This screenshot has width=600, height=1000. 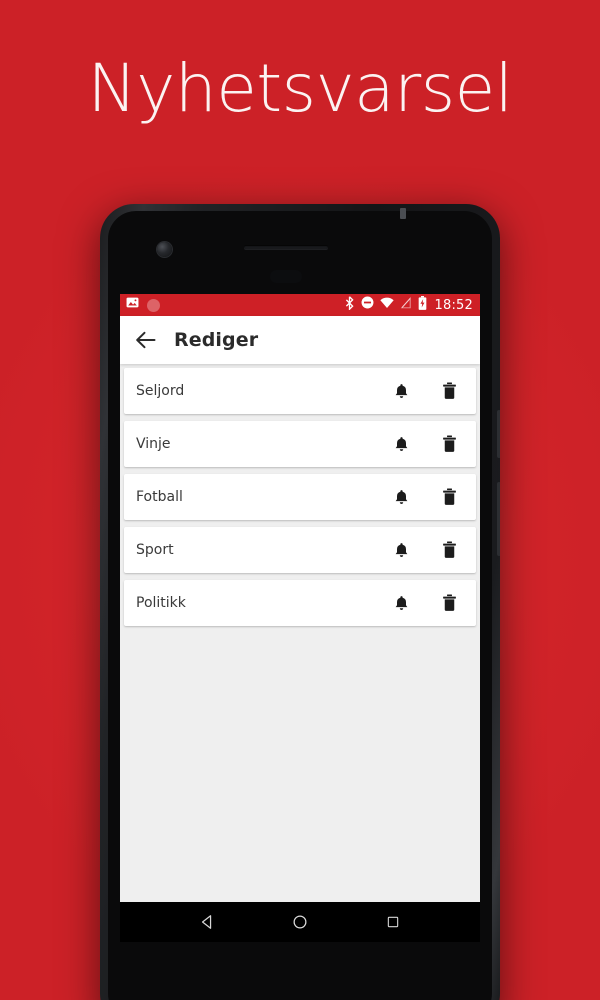 What do you see at coordinates (300, 340) in the screenshot?
I see `app-bar: Rediger` at bounding box center [300, 340].